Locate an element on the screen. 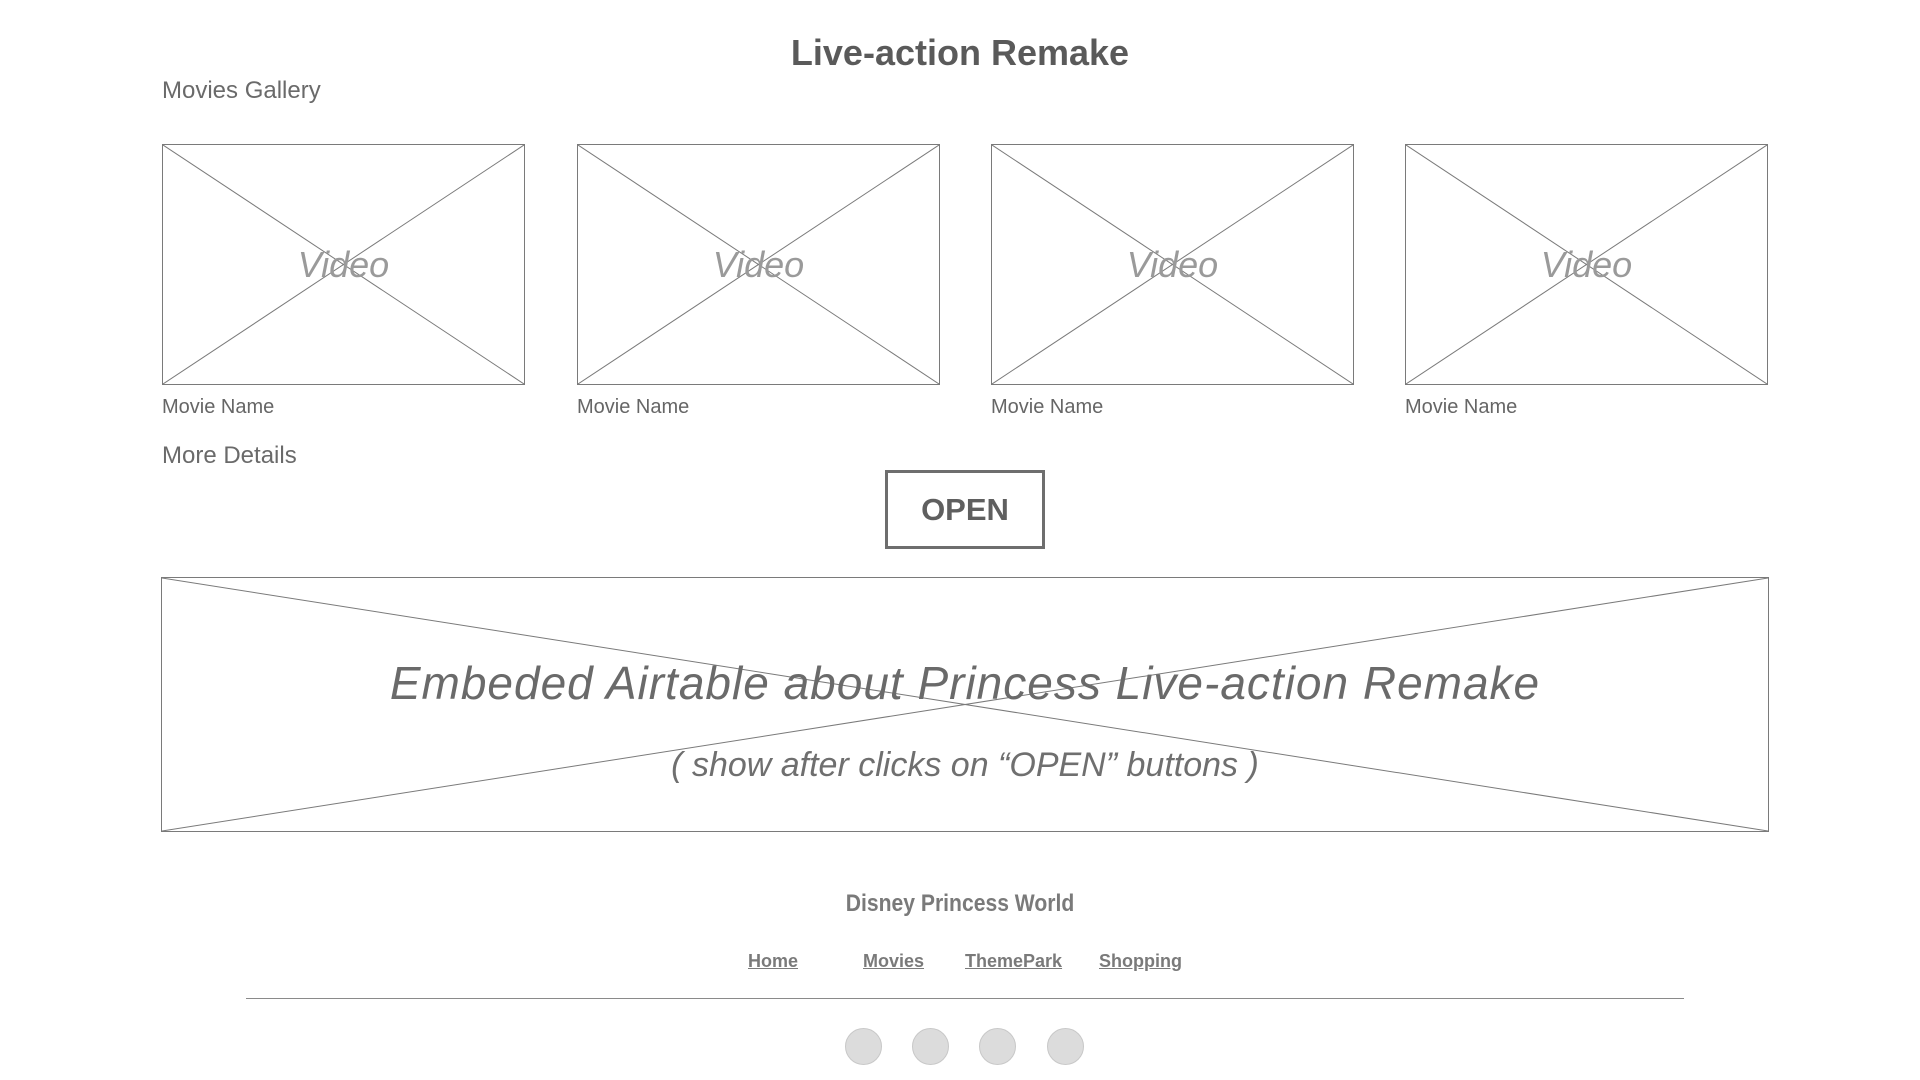 The image size is (1920, 1080). page-title: Live-action Remake is located at coordinates (960, 52).